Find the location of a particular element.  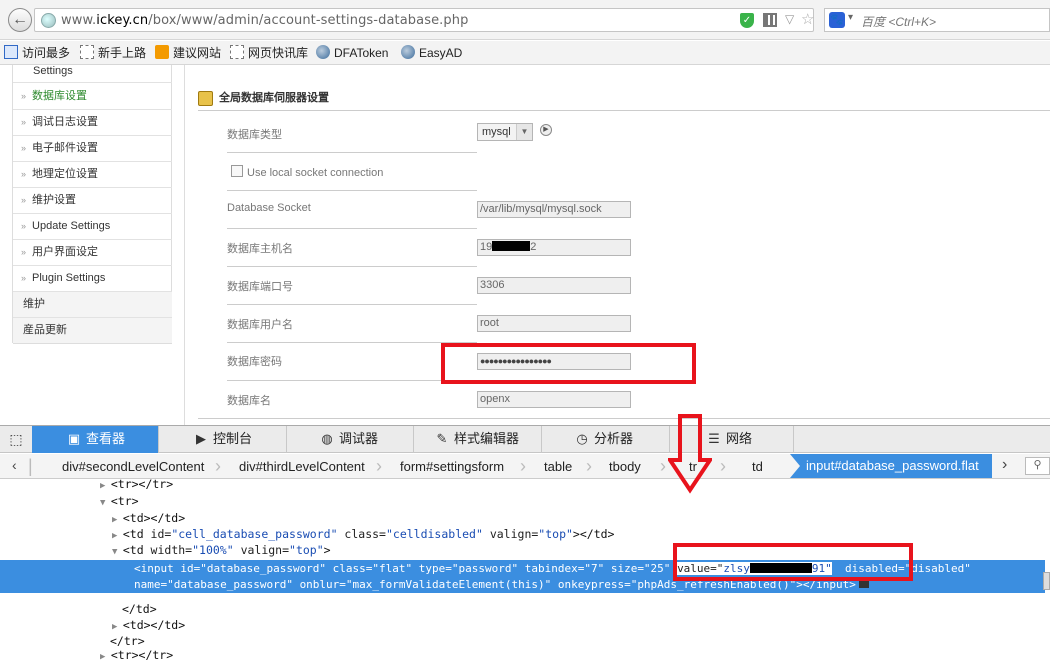

search-input: 🐾 ▾ 百度 <Ctrl+K> is located at coordinates (937, 20).